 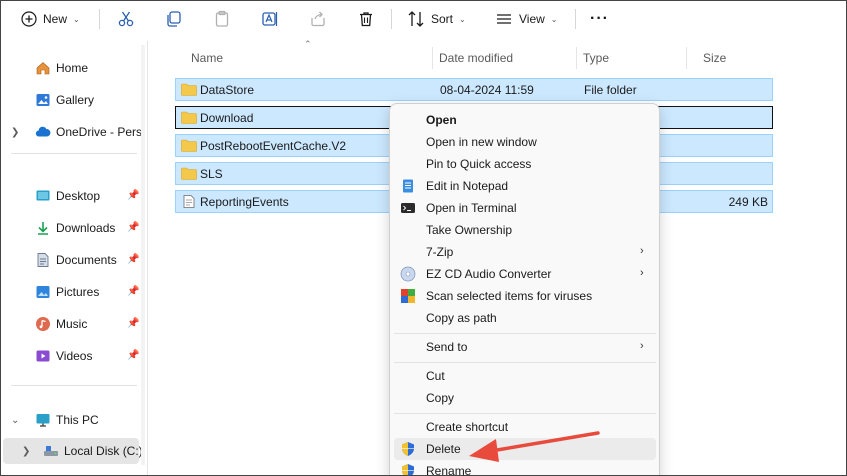 I want to click on menu-item-edit-notepad: Edit in Notepad, so click(x=525, y=186).